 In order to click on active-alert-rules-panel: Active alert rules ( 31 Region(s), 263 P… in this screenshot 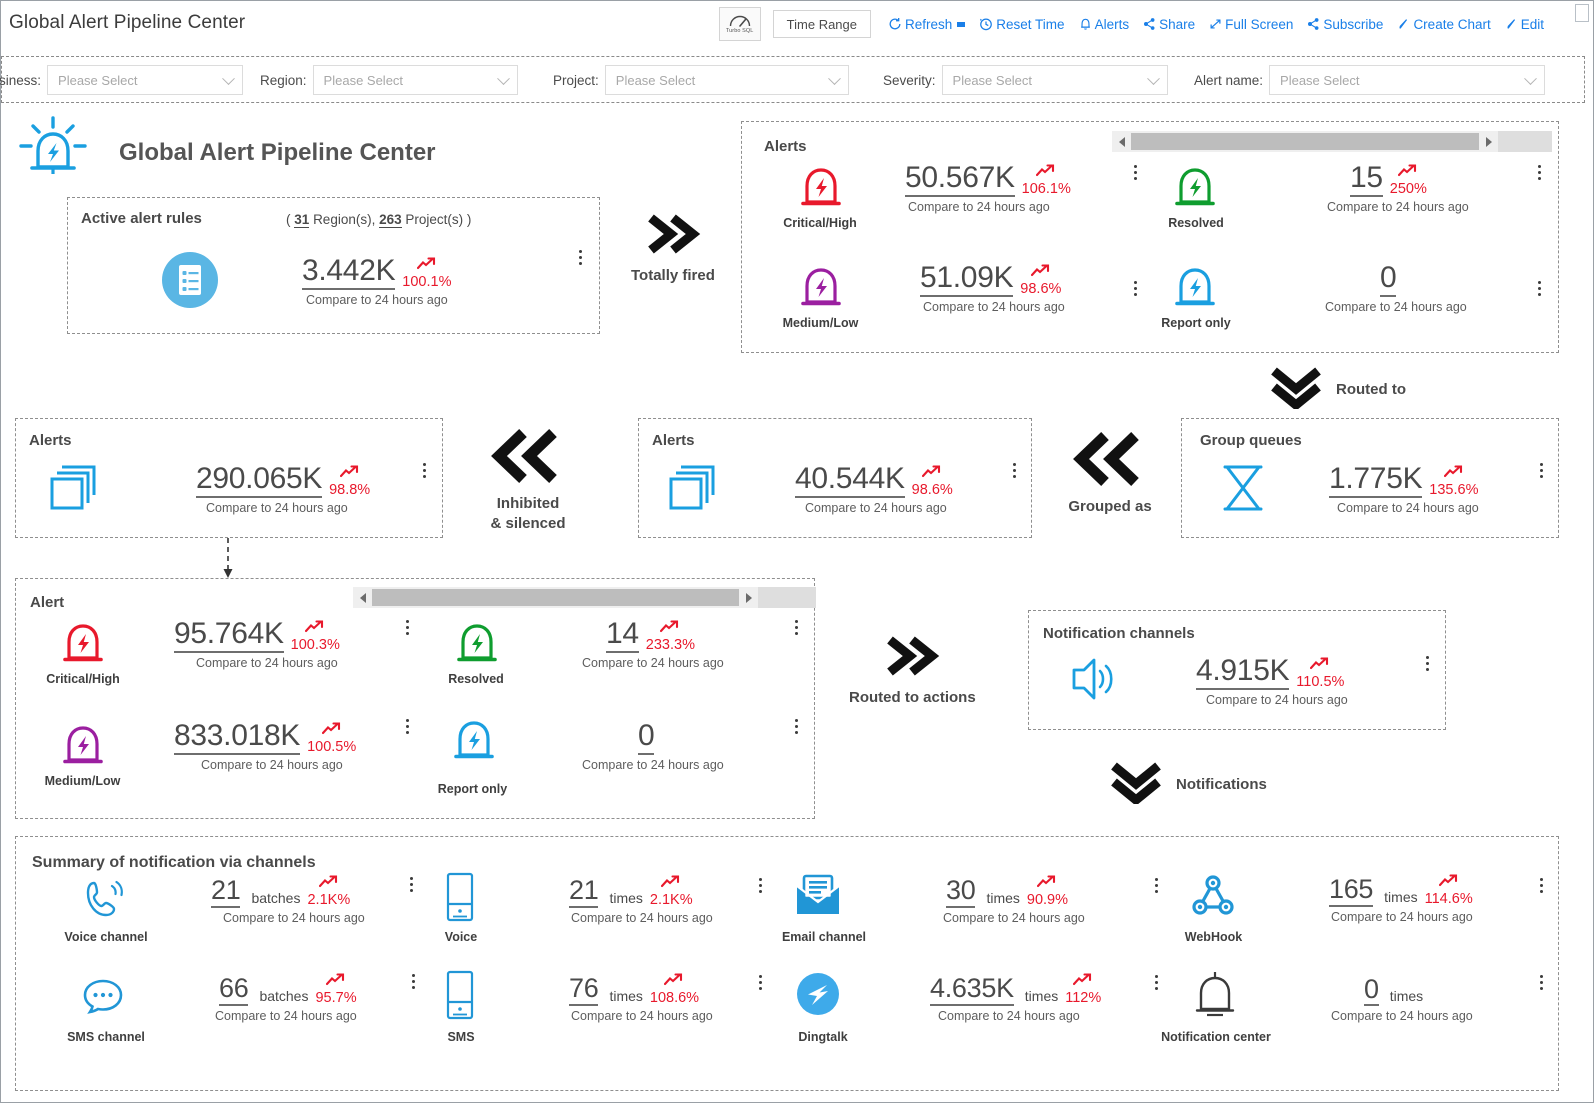, I will do `click(333, 265)`.